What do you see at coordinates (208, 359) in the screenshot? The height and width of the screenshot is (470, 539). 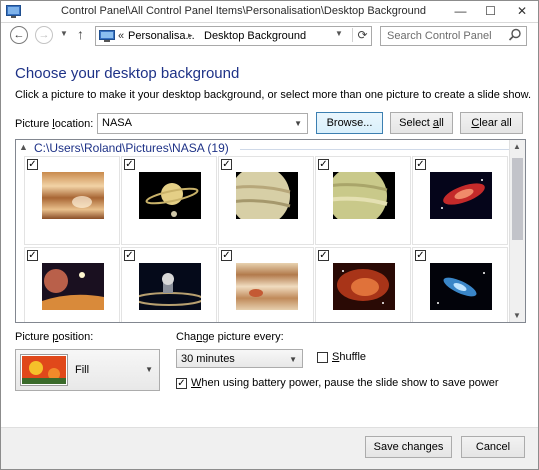 I see `change-interval-value: 30 minutes` at bounding box center [208, 359].